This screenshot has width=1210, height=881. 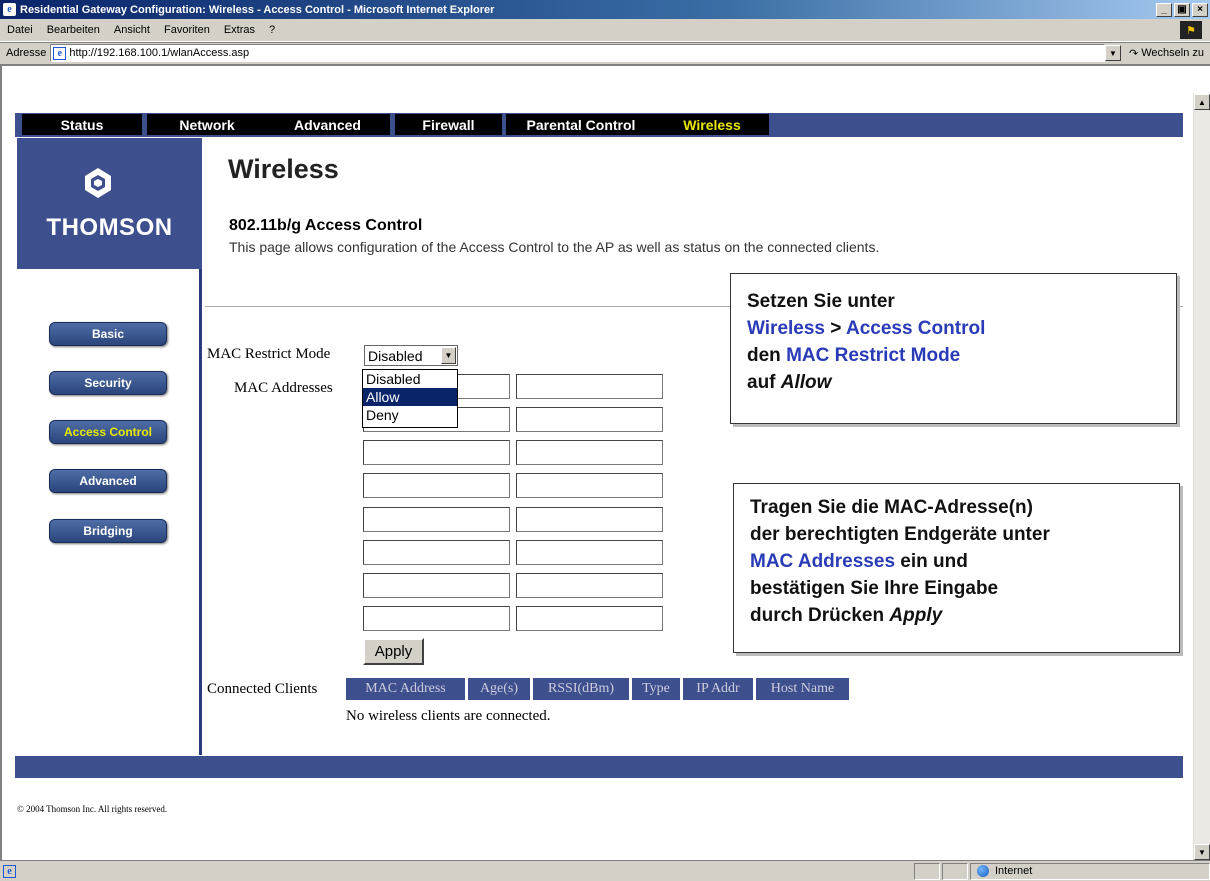 I want to click on callout-line: Setzen Sie unter, so click(x=821, y=301).